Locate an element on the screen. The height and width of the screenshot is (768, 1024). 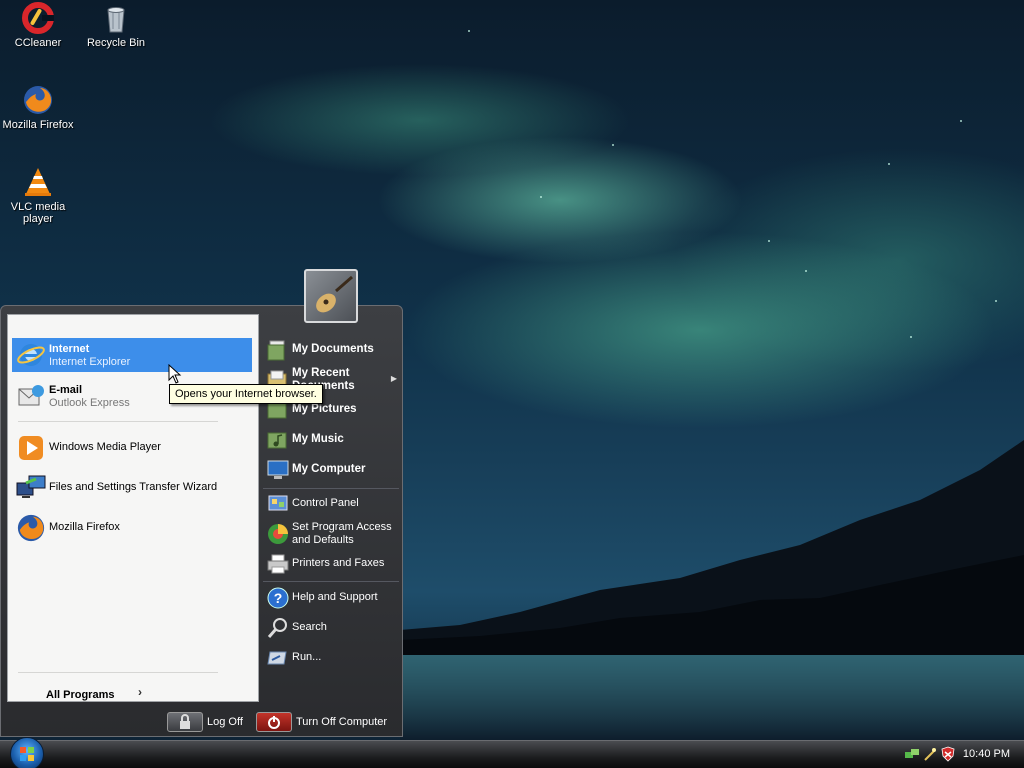
security-shield-icon is located at coordinates (948, 754).